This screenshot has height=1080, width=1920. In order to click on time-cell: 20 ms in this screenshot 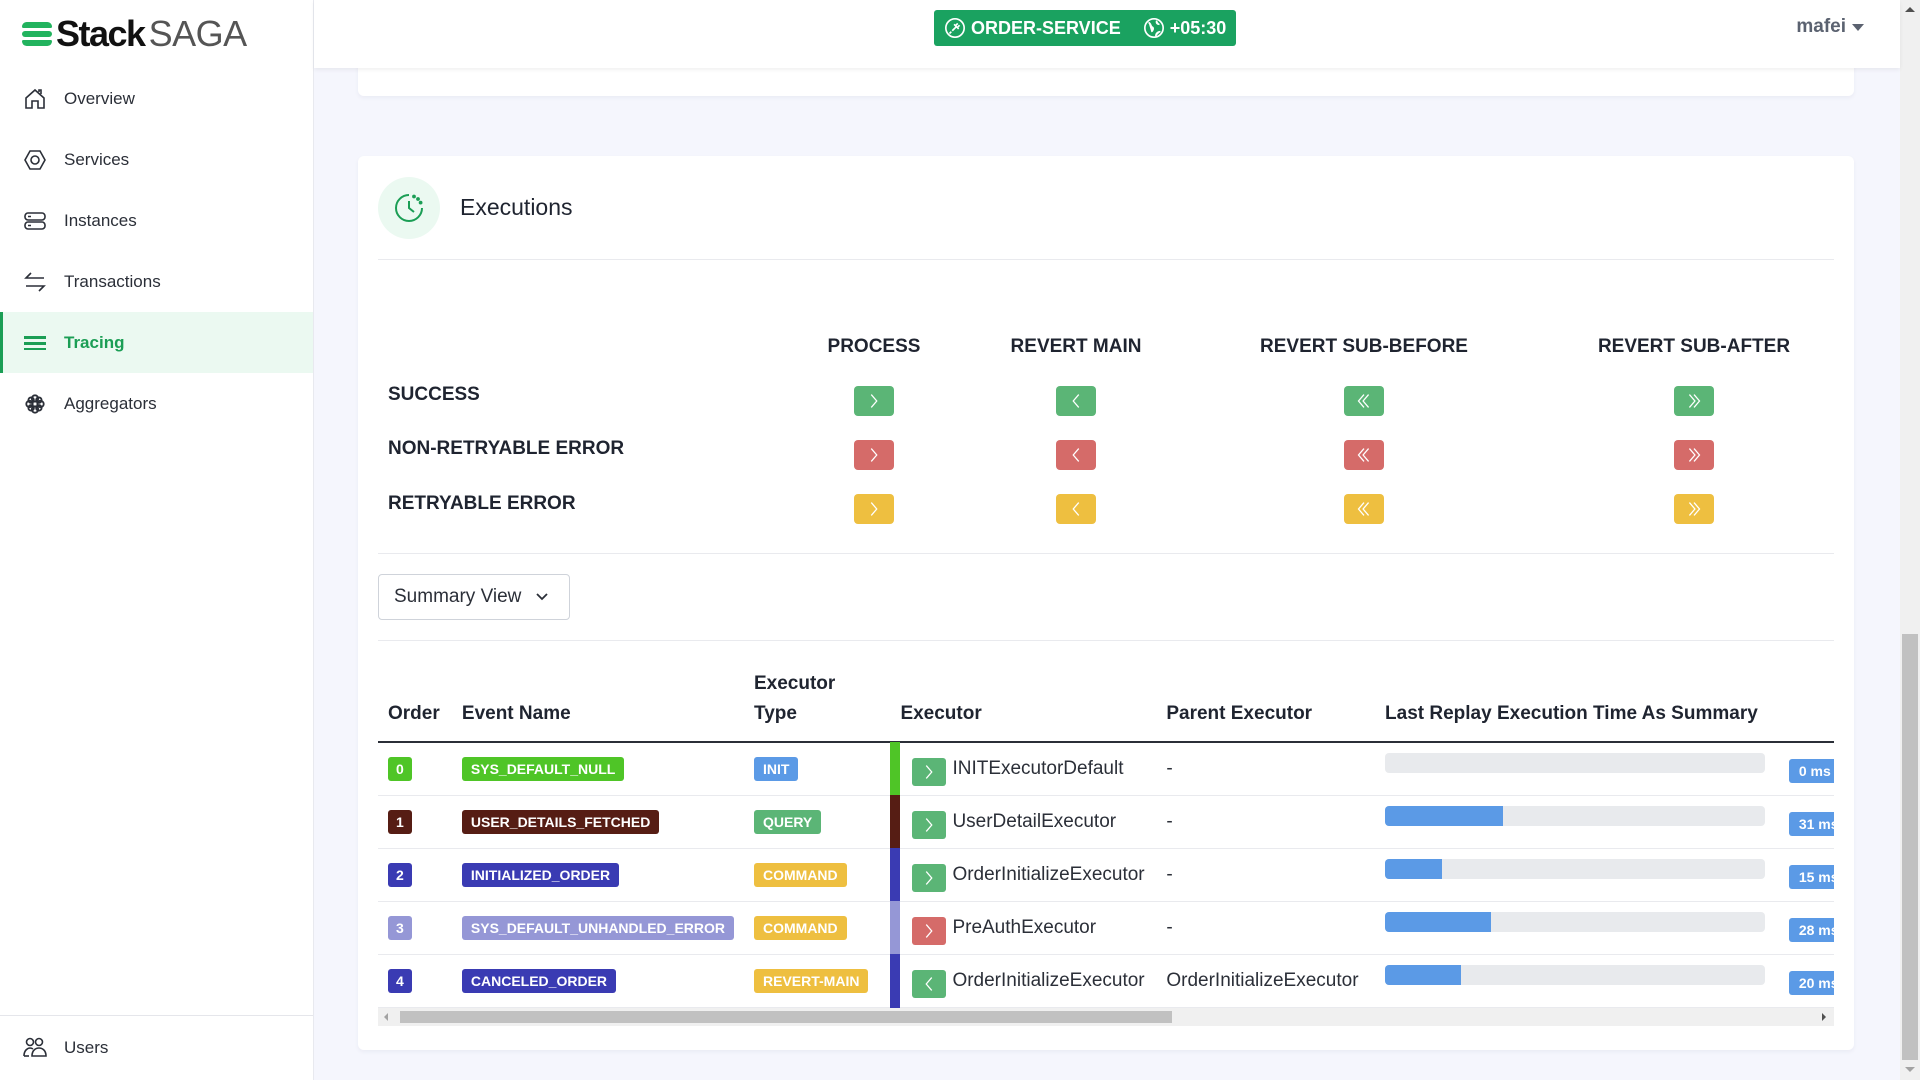, I will do `click(1806, 981)`.